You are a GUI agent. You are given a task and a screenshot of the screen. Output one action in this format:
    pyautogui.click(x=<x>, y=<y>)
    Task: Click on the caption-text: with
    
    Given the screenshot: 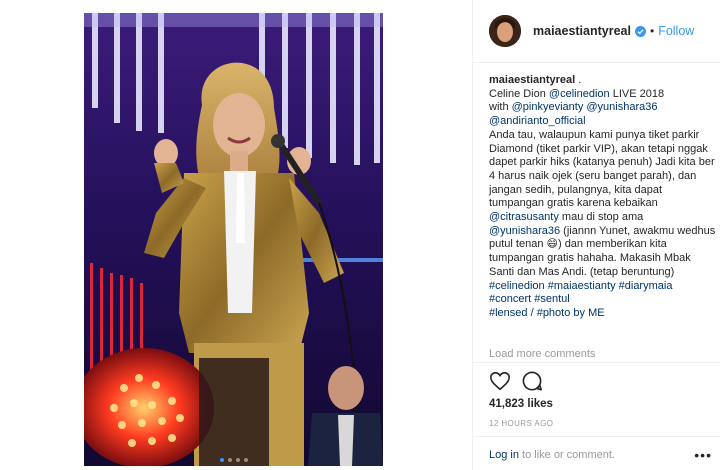 What is the action you would take?
    pyautogui.click(x=500, y=107)
    